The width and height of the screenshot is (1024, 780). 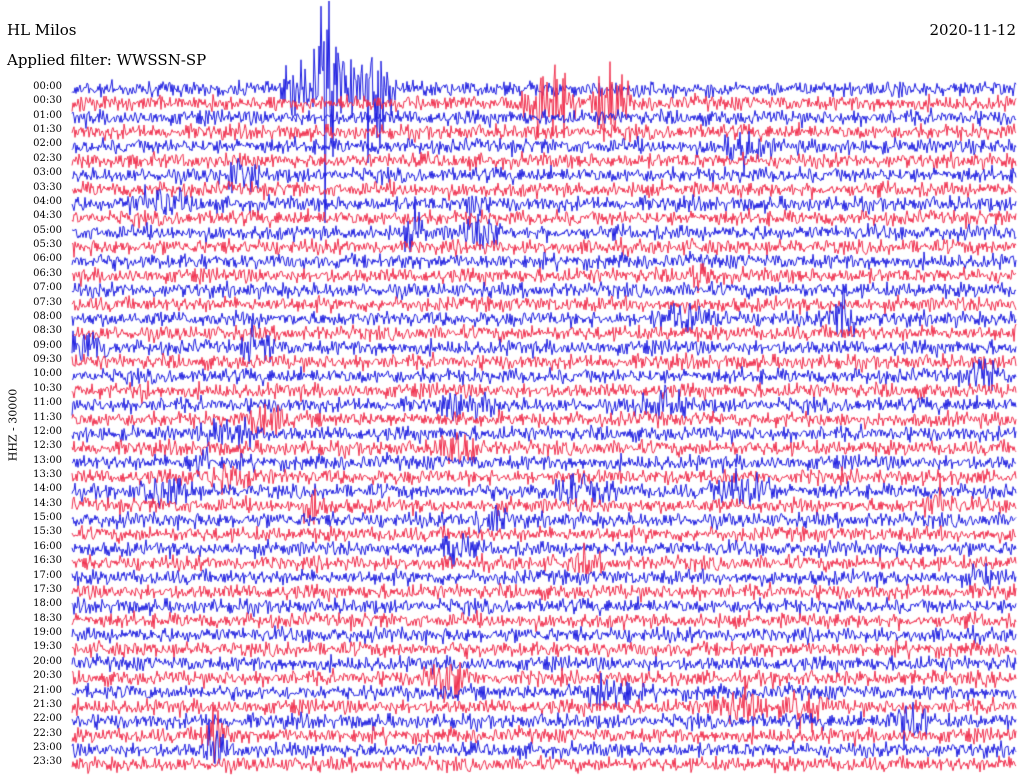 I want to click on hour-label: 04:30, so click(x=47, y=216).